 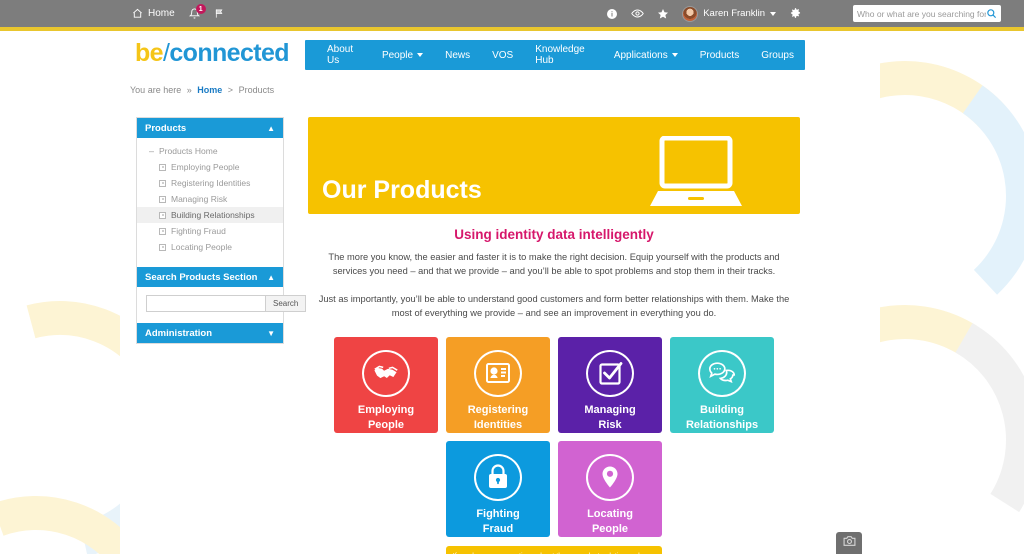 I want to click on handshake-icon, so click(x=386, y=373).